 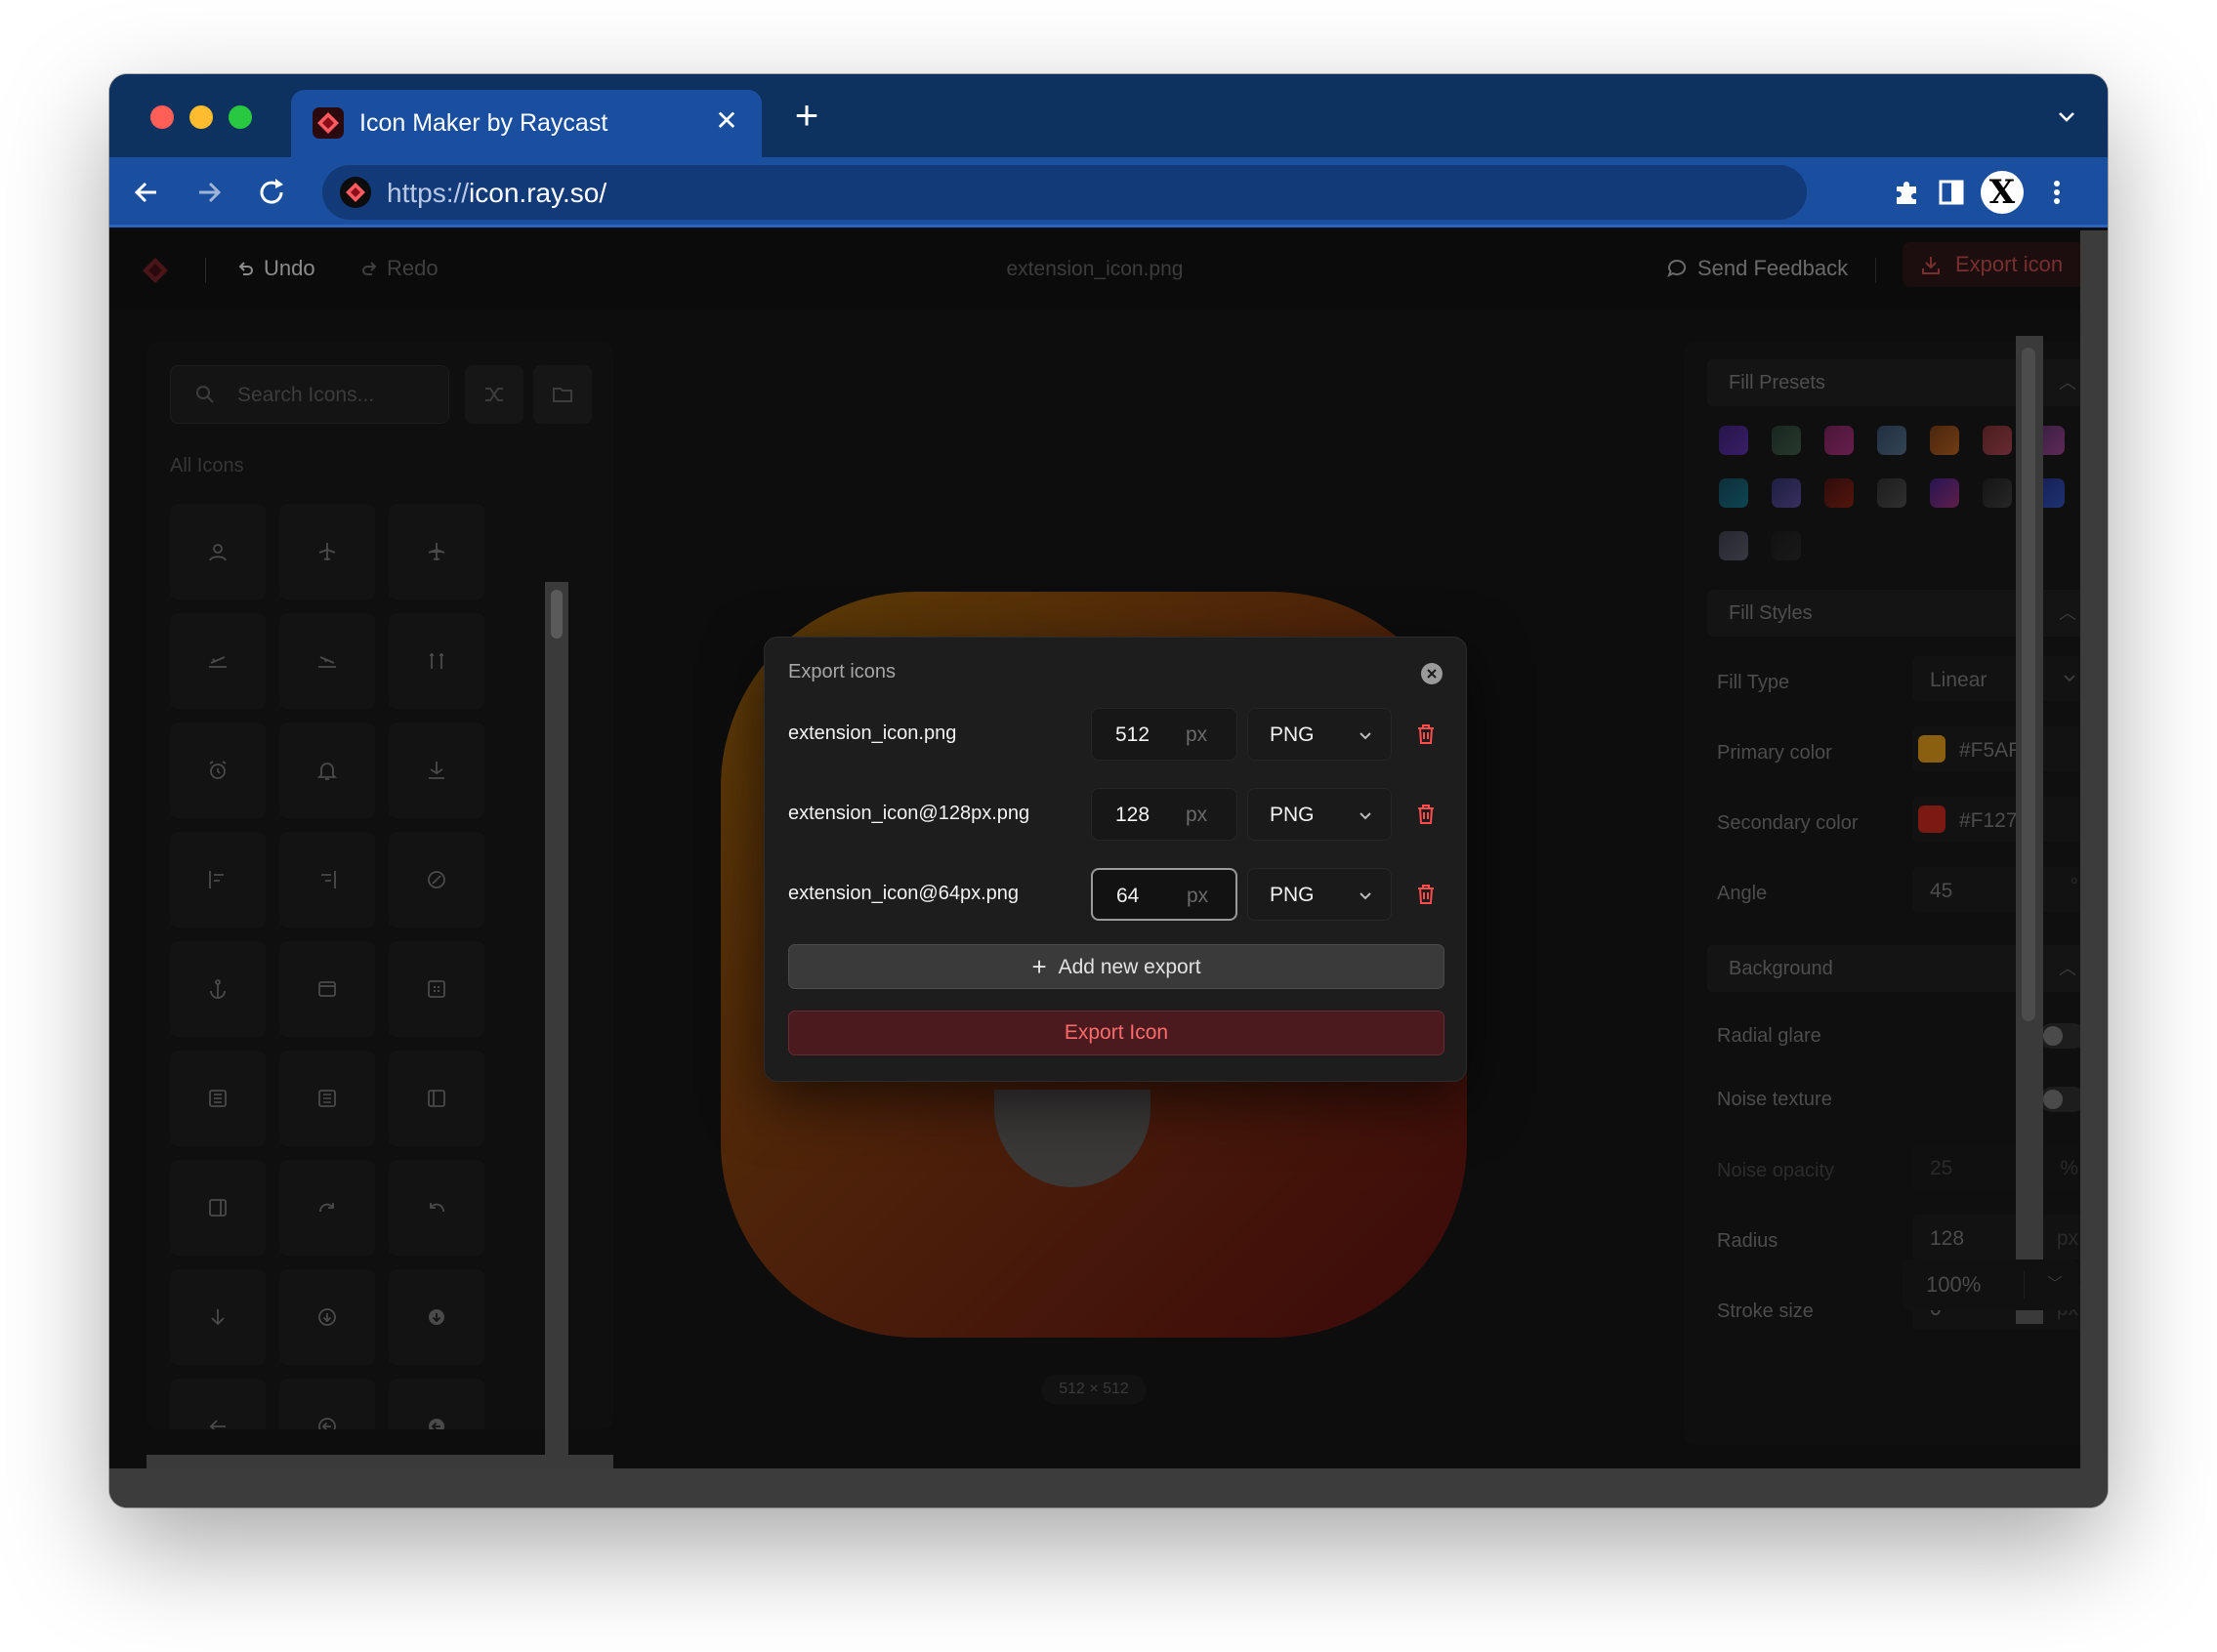 What do you see at coordinates (1432, 673) in the screenshot?
I see `close-icon` at bounding box center [1432, 673].